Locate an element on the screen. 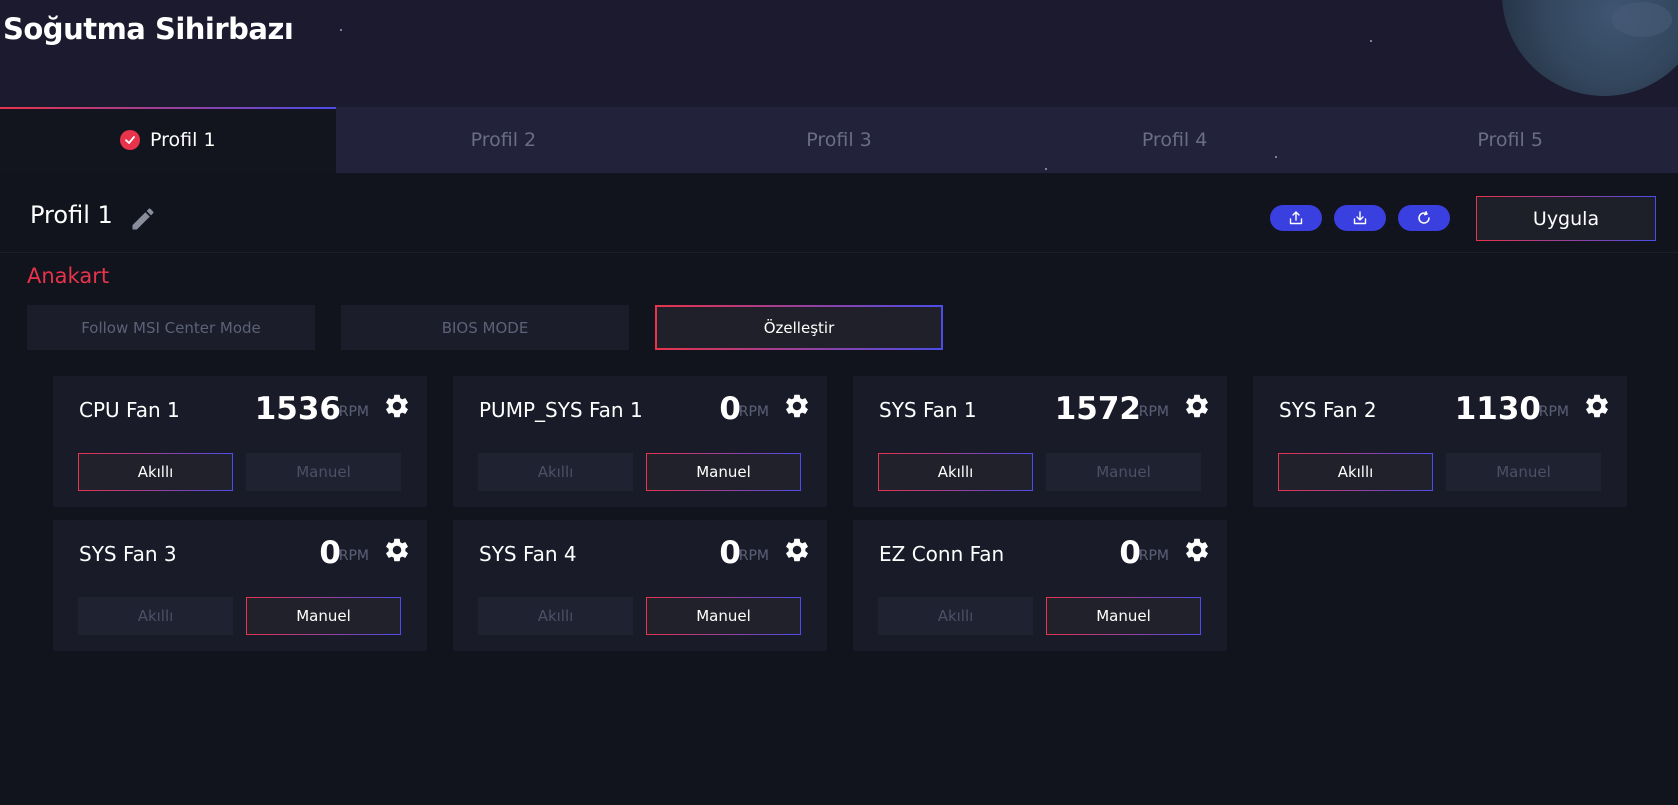  profile-title: Profil 1 is located at coordinates (71, 215).